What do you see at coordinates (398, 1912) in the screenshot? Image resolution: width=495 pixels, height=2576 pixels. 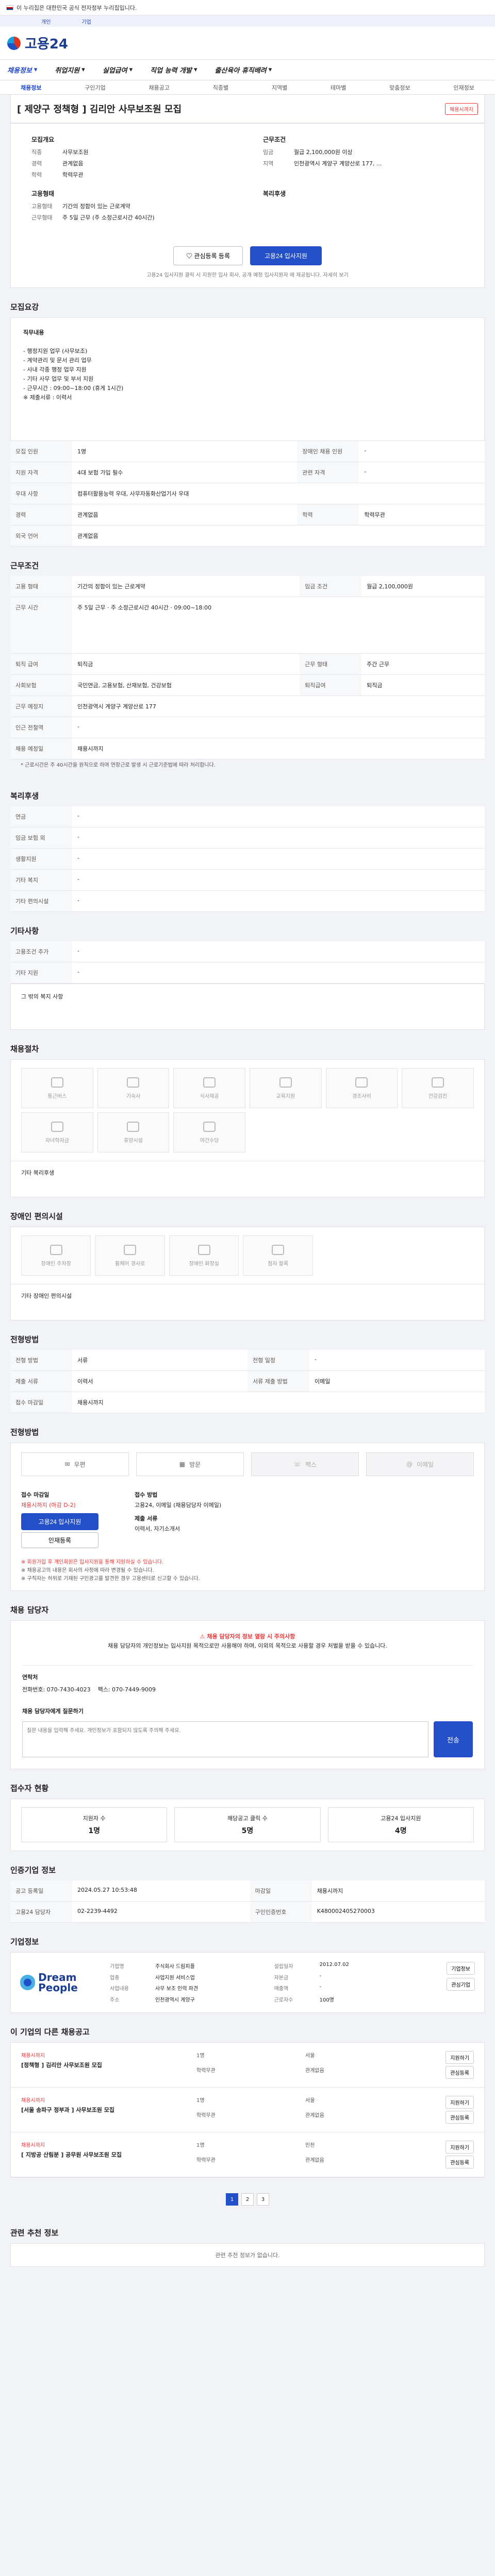 I see `cell-value: K480002405270003` at bounding box center [398, 1912].